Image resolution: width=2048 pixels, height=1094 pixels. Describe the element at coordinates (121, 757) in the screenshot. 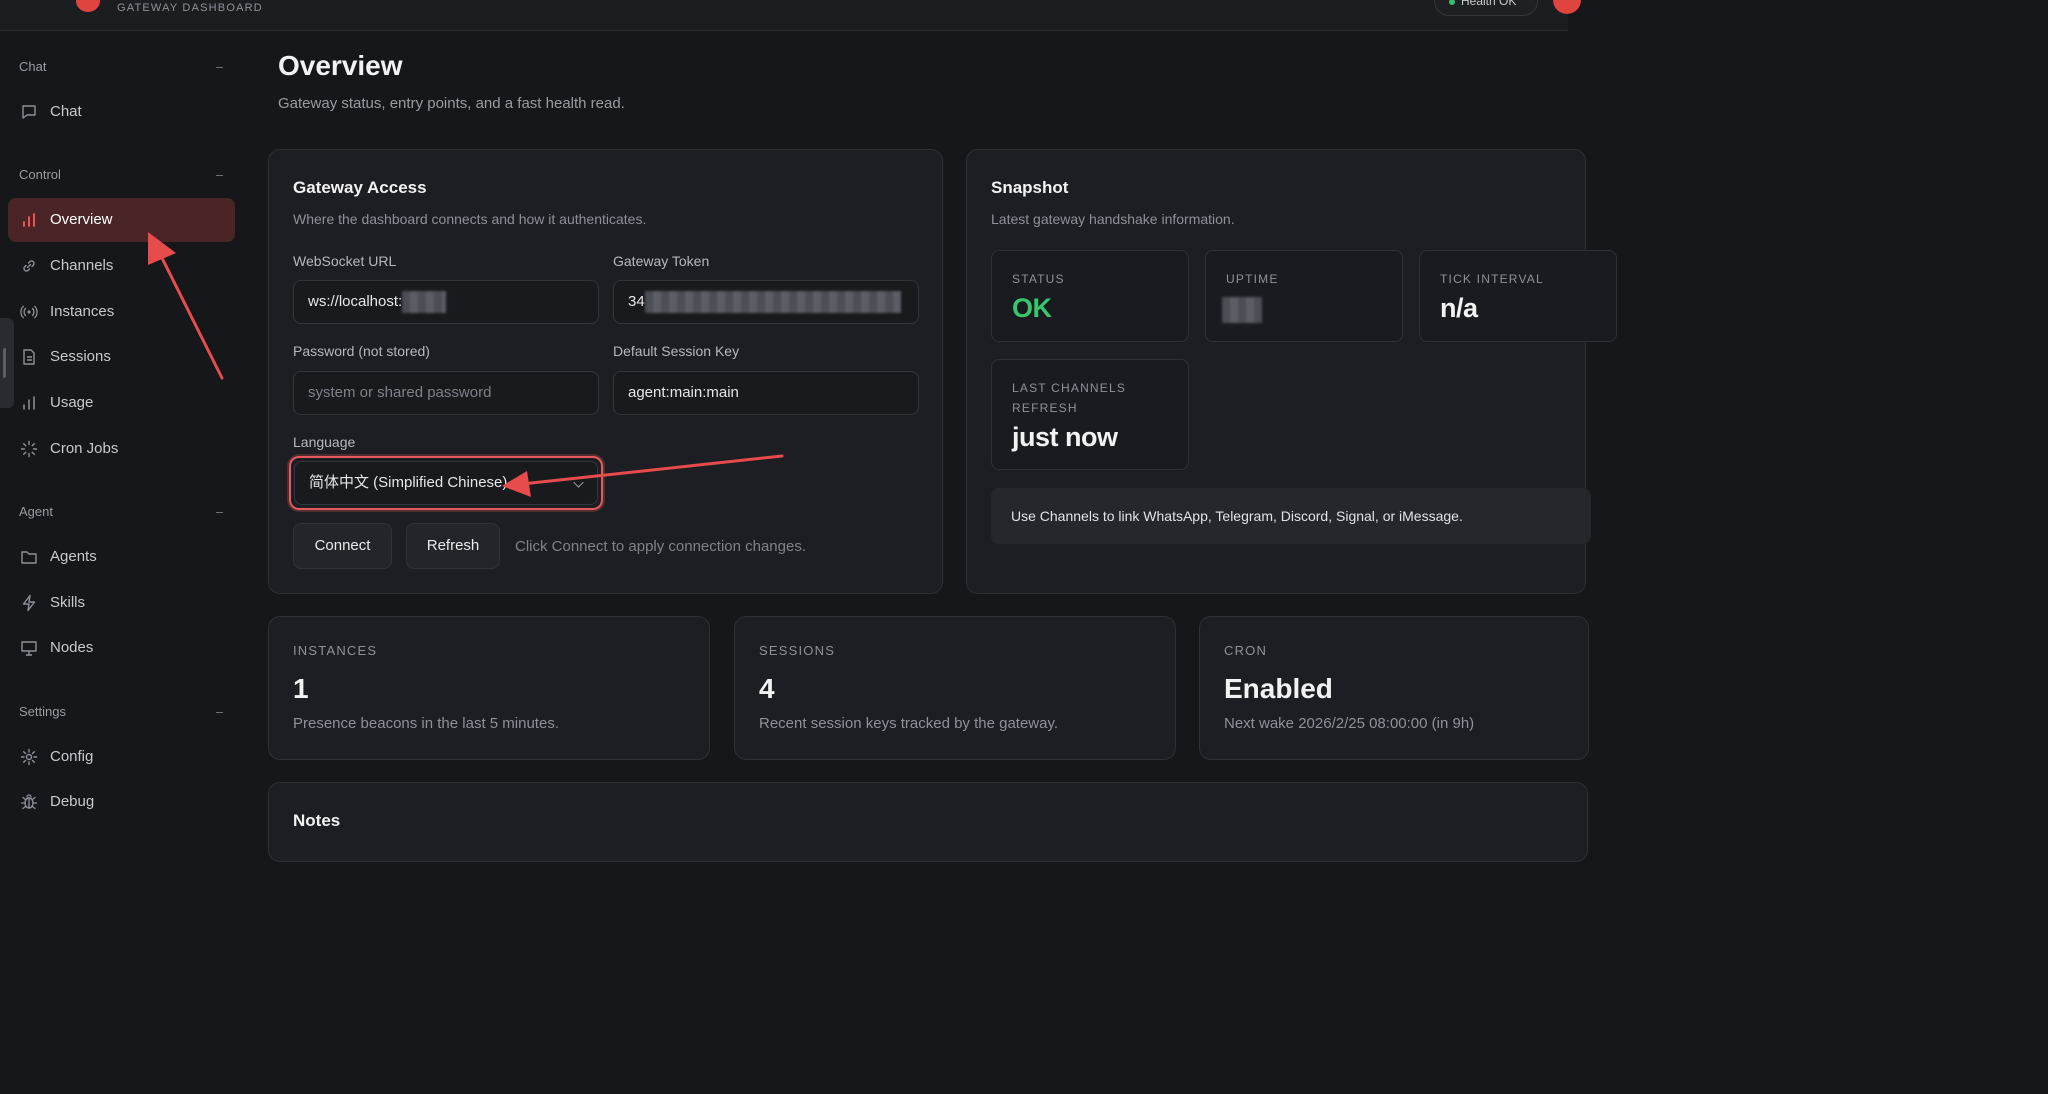

I see `sidebar-item-config: Config` at that location.